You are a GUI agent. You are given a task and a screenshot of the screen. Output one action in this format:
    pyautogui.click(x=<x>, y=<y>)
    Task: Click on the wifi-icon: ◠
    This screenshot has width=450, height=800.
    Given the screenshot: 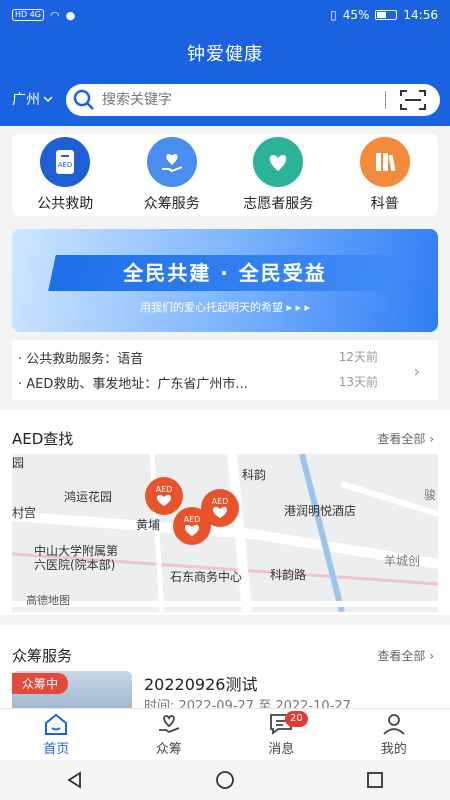 What is the action you would take?
    pyautogui.click(x=55, y=15)
    